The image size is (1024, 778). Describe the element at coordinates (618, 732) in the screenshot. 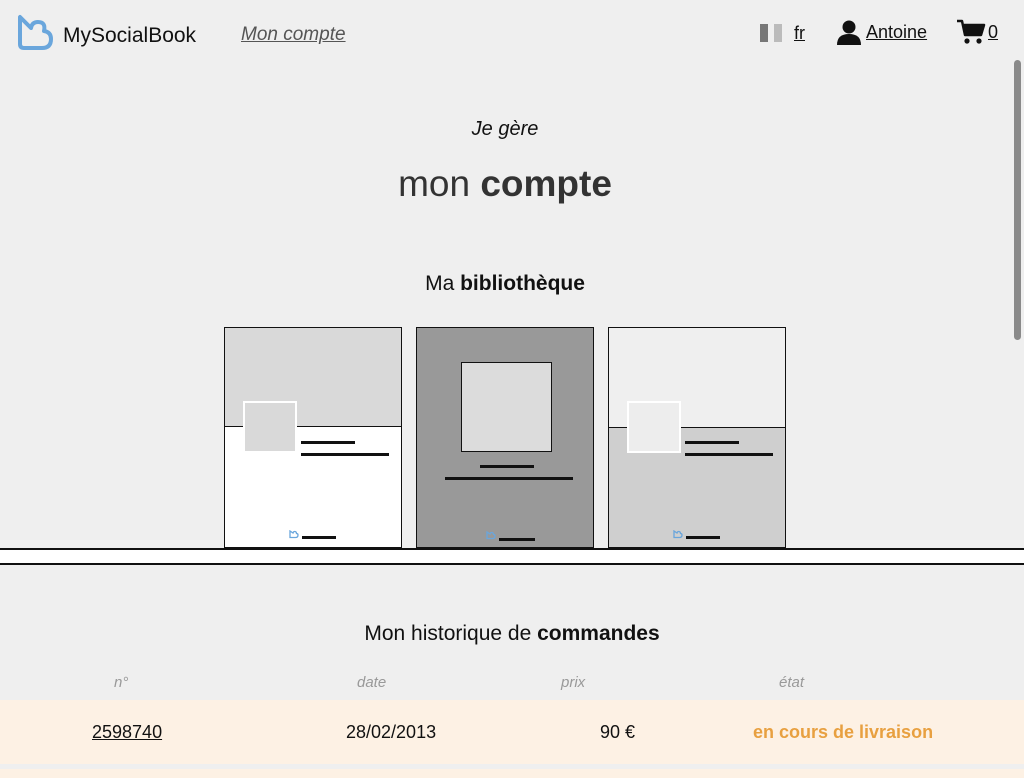

I see `order-price: 90 €` at that location.